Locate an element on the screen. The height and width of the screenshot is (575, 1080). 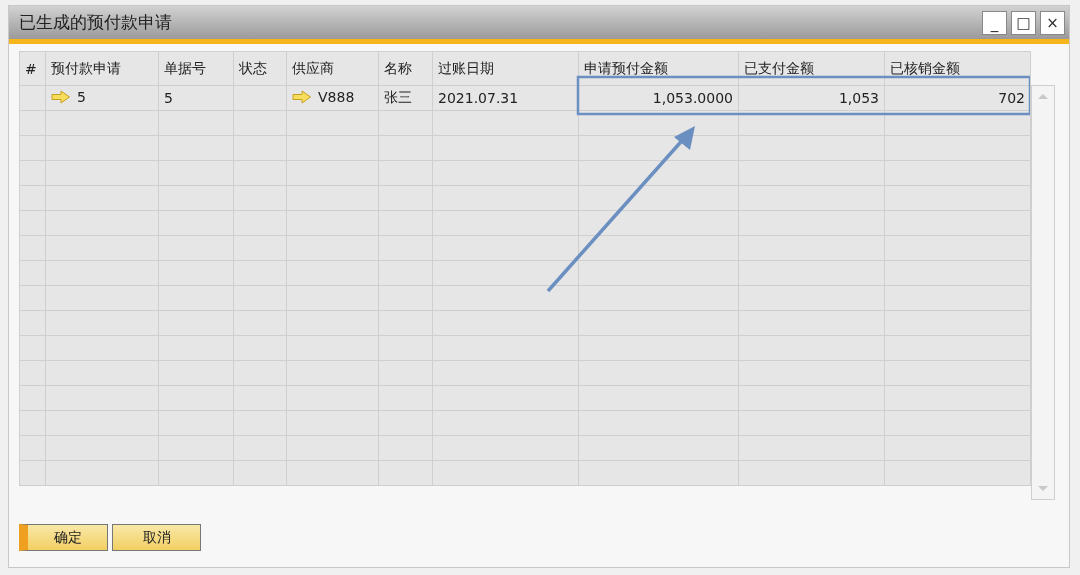
cancel-button: 取消 is located at coordinates (156, 537).